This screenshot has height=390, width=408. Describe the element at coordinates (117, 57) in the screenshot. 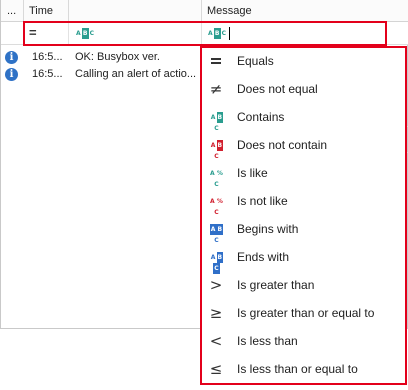

I see `row-message: OK: Busybox ver.` at that location.